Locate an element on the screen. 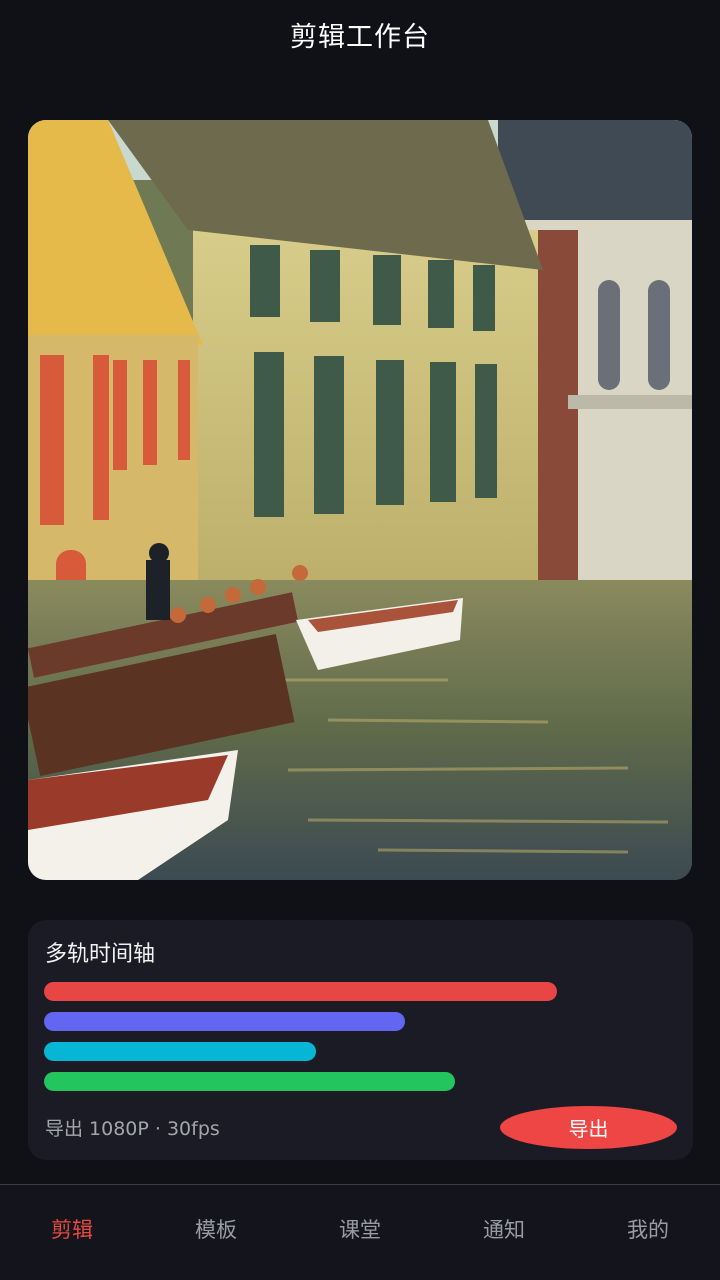 This screenshot has width=720, height=1280. bottom-tab-bar: 剪辑 模板 课堂 通知 我的 is located at coordinates (360, 1232).